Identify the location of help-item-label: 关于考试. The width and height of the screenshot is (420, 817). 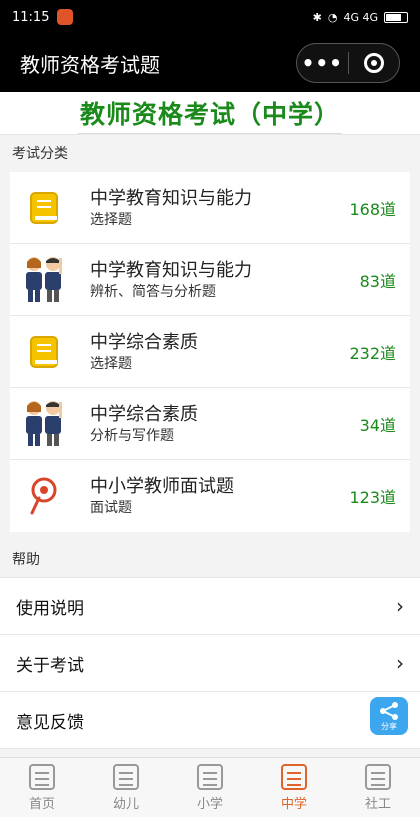
(50, 665).